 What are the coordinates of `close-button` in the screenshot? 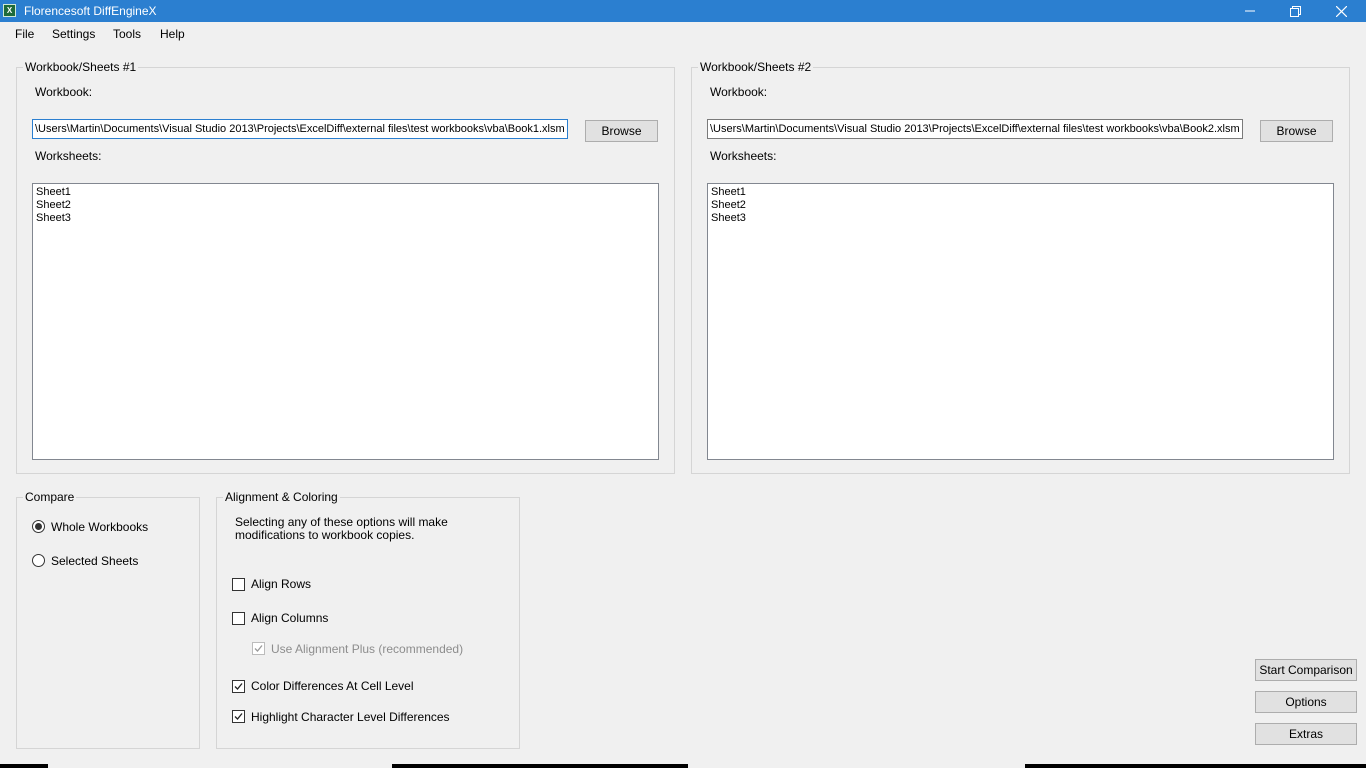 It's located at (1341, 11).